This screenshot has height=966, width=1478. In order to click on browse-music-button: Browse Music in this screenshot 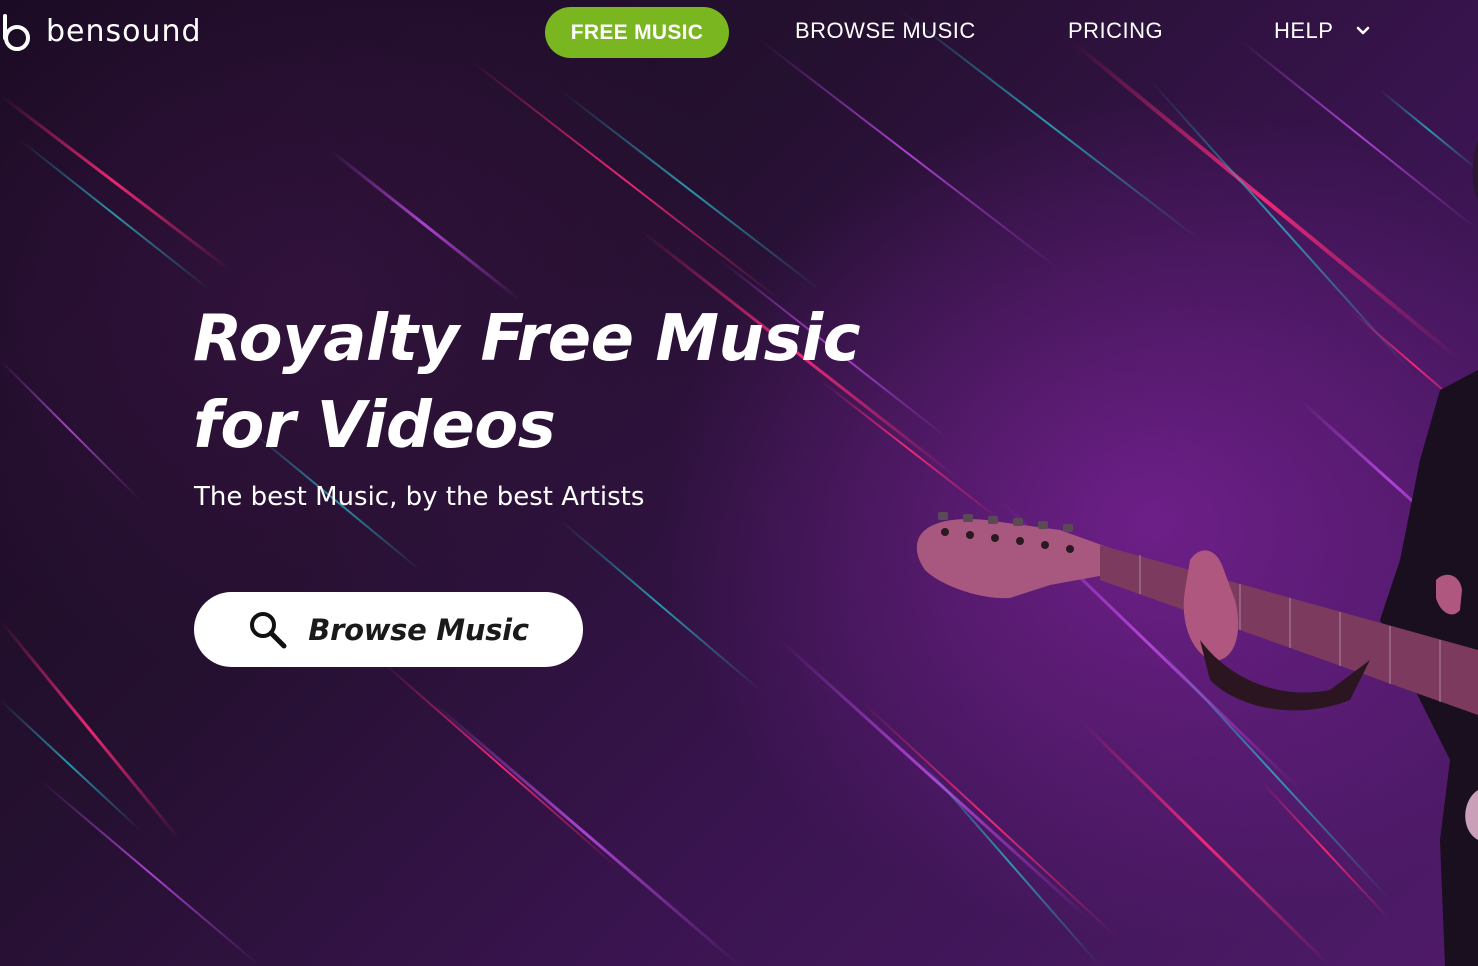, I will do `click(388, 629)`.